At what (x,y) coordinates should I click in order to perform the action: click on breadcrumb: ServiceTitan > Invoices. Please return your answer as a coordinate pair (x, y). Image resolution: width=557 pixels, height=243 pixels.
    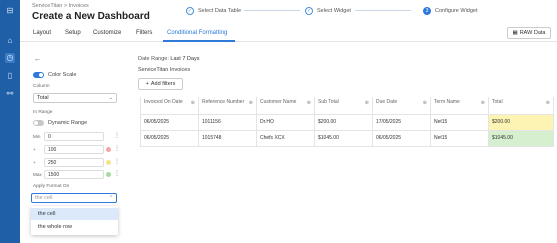
    Looking at the image, I should click on (60, 6).